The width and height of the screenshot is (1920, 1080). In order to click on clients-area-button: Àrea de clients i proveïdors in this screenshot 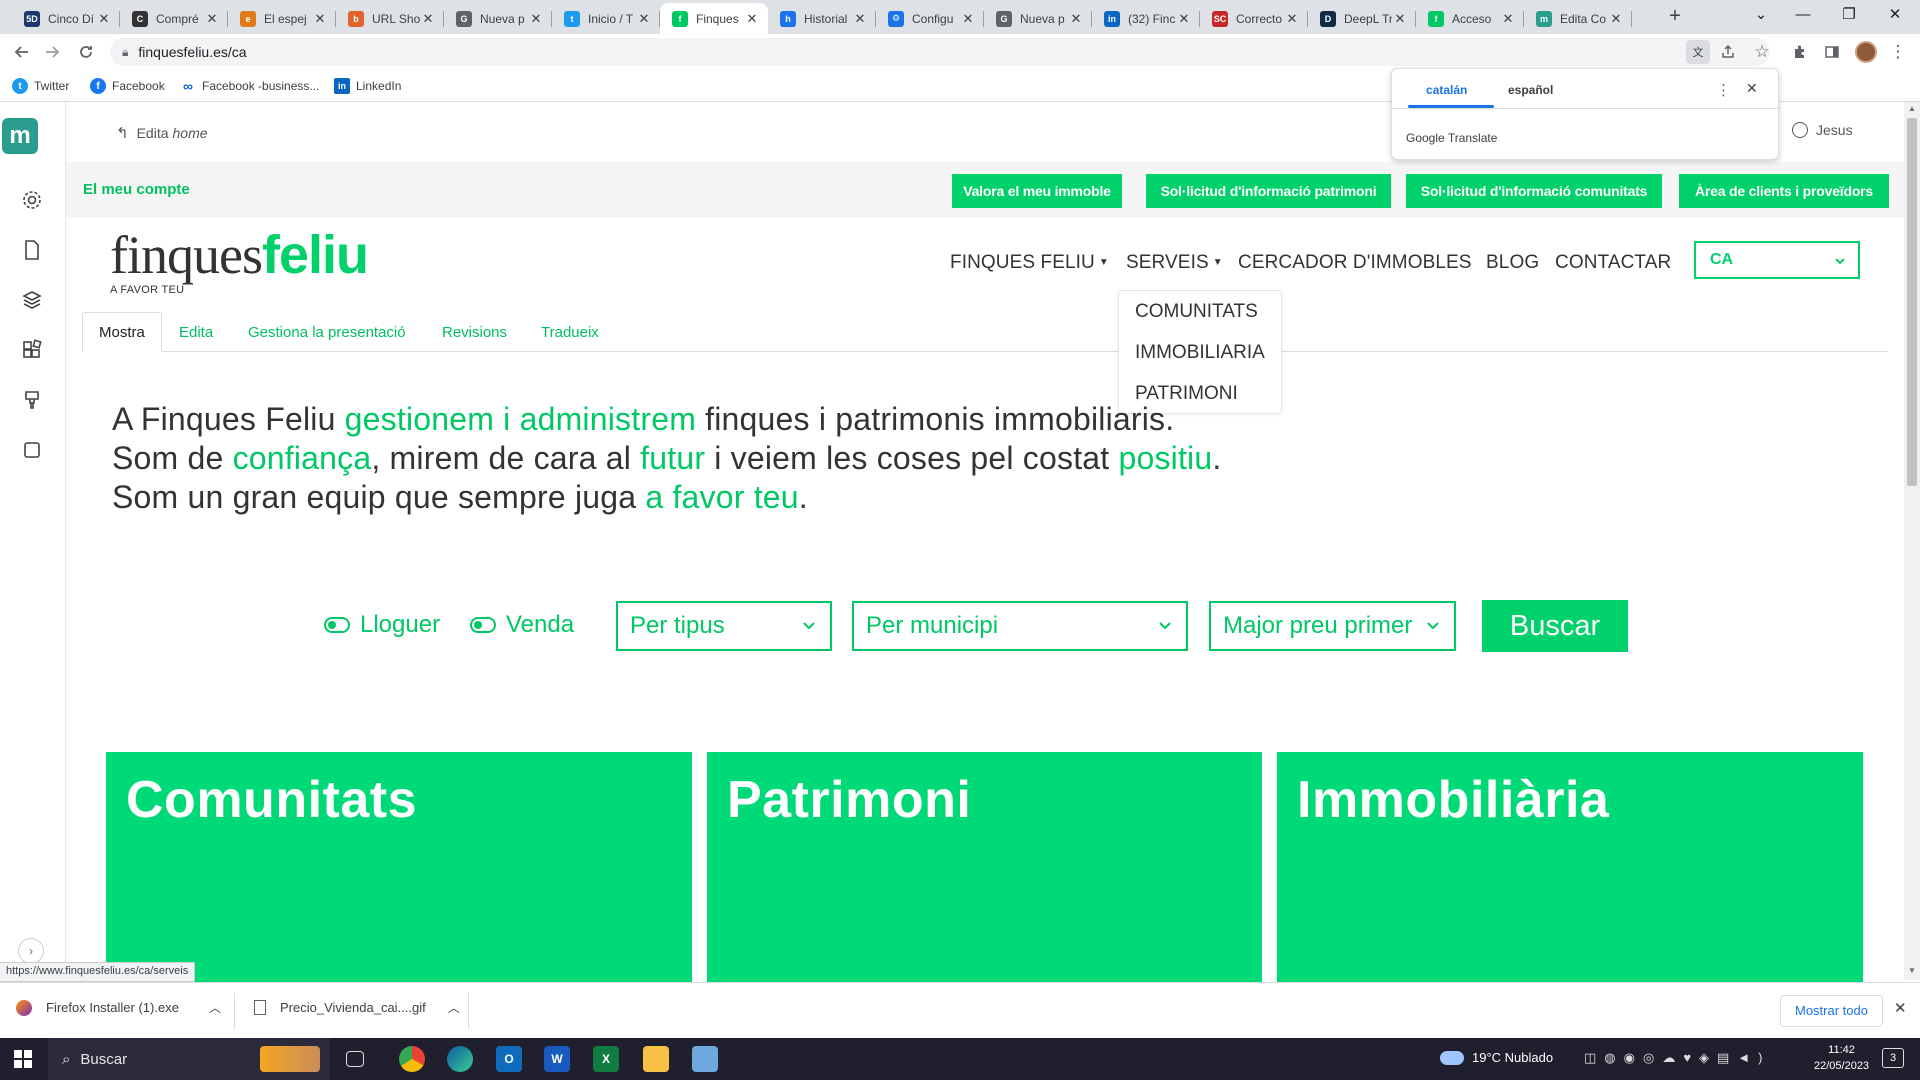, I will do `click(1784, 191)`.